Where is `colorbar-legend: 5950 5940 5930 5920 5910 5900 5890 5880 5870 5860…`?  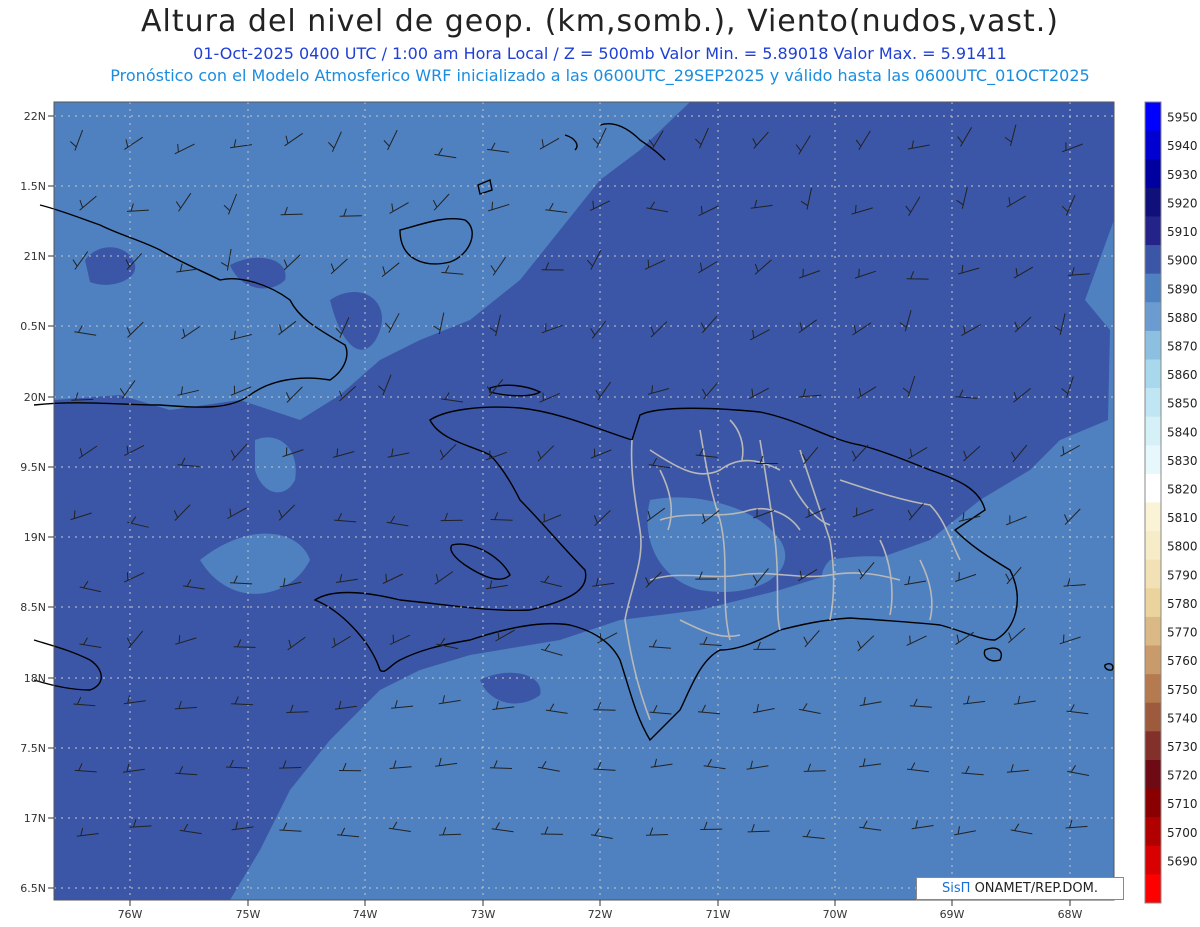 colorbar-legend: 5950 5940 5930 5920 5910 5900 5890 5880 5870 5860… is located at coordinates (1171, 502).